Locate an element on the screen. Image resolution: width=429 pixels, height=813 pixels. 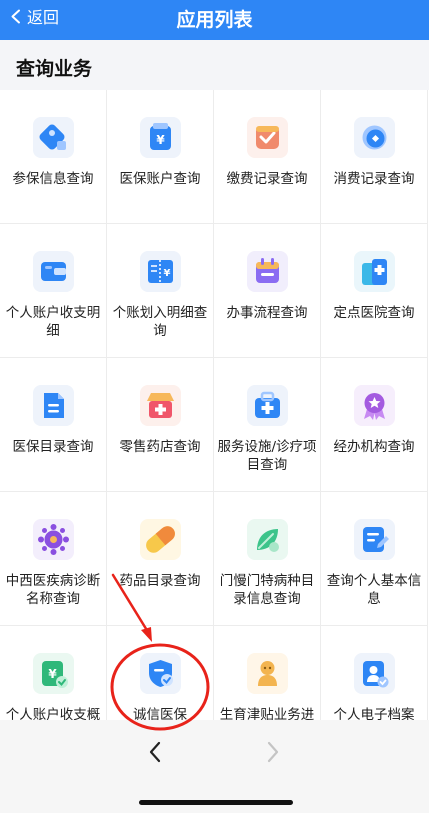
grid-item-transfer-detail: ¥ 个账划入明细查询 is located at coordinates (160, 291).